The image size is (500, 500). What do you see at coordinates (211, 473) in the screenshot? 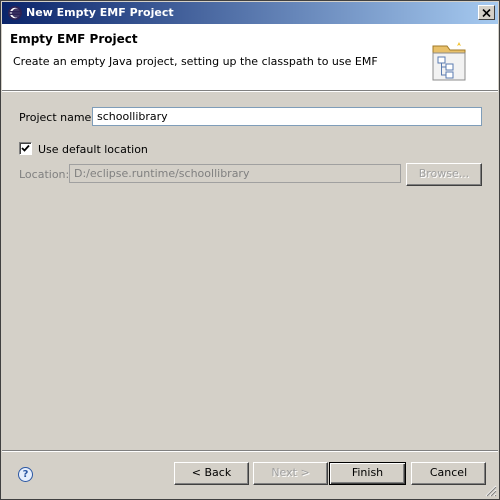
I see `back-button: < Back` at bounding box center [211, 473].